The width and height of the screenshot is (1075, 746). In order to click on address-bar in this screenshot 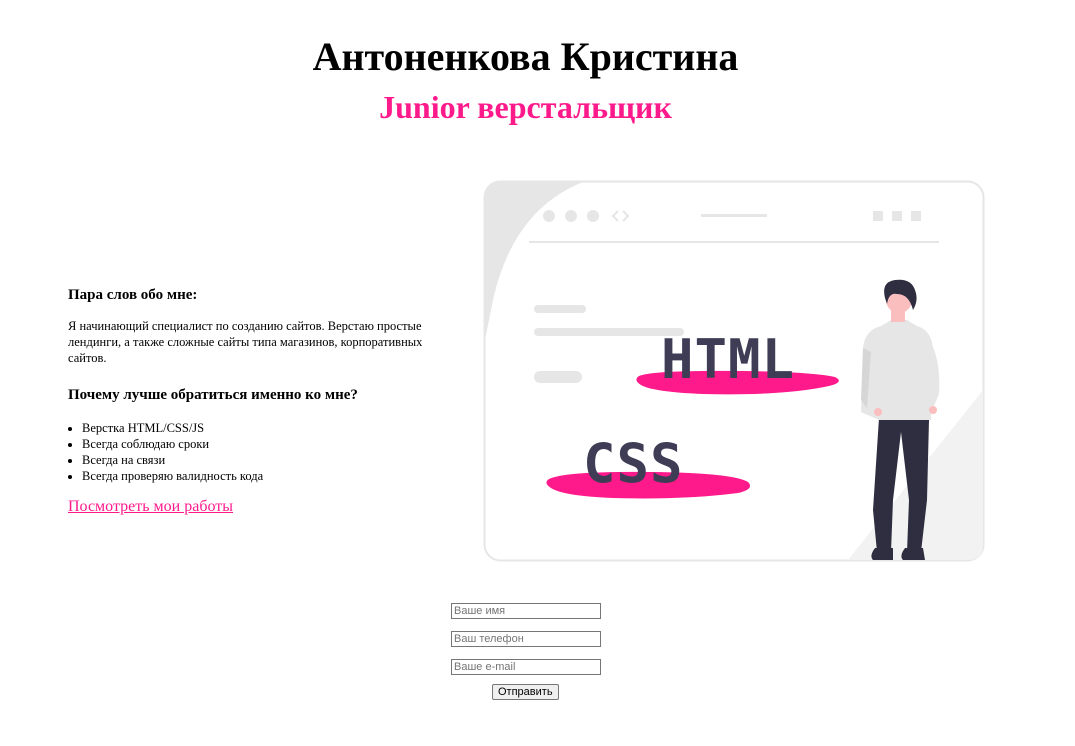, I will do `click(734, 215)`.